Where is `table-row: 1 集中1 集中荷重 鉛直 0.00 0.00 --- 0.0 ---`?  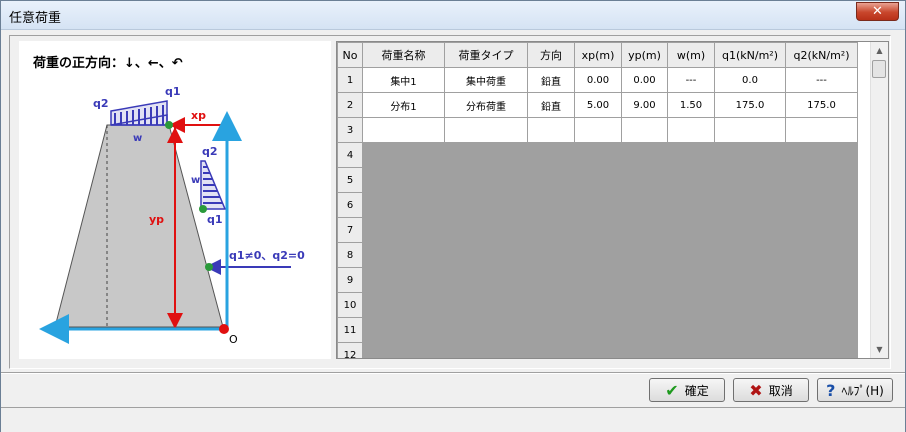 table-row: 1 集中1 集中荷重 鉛直 0.00 0.00 --- 0.0 --- is located at coordinates (597, 80).